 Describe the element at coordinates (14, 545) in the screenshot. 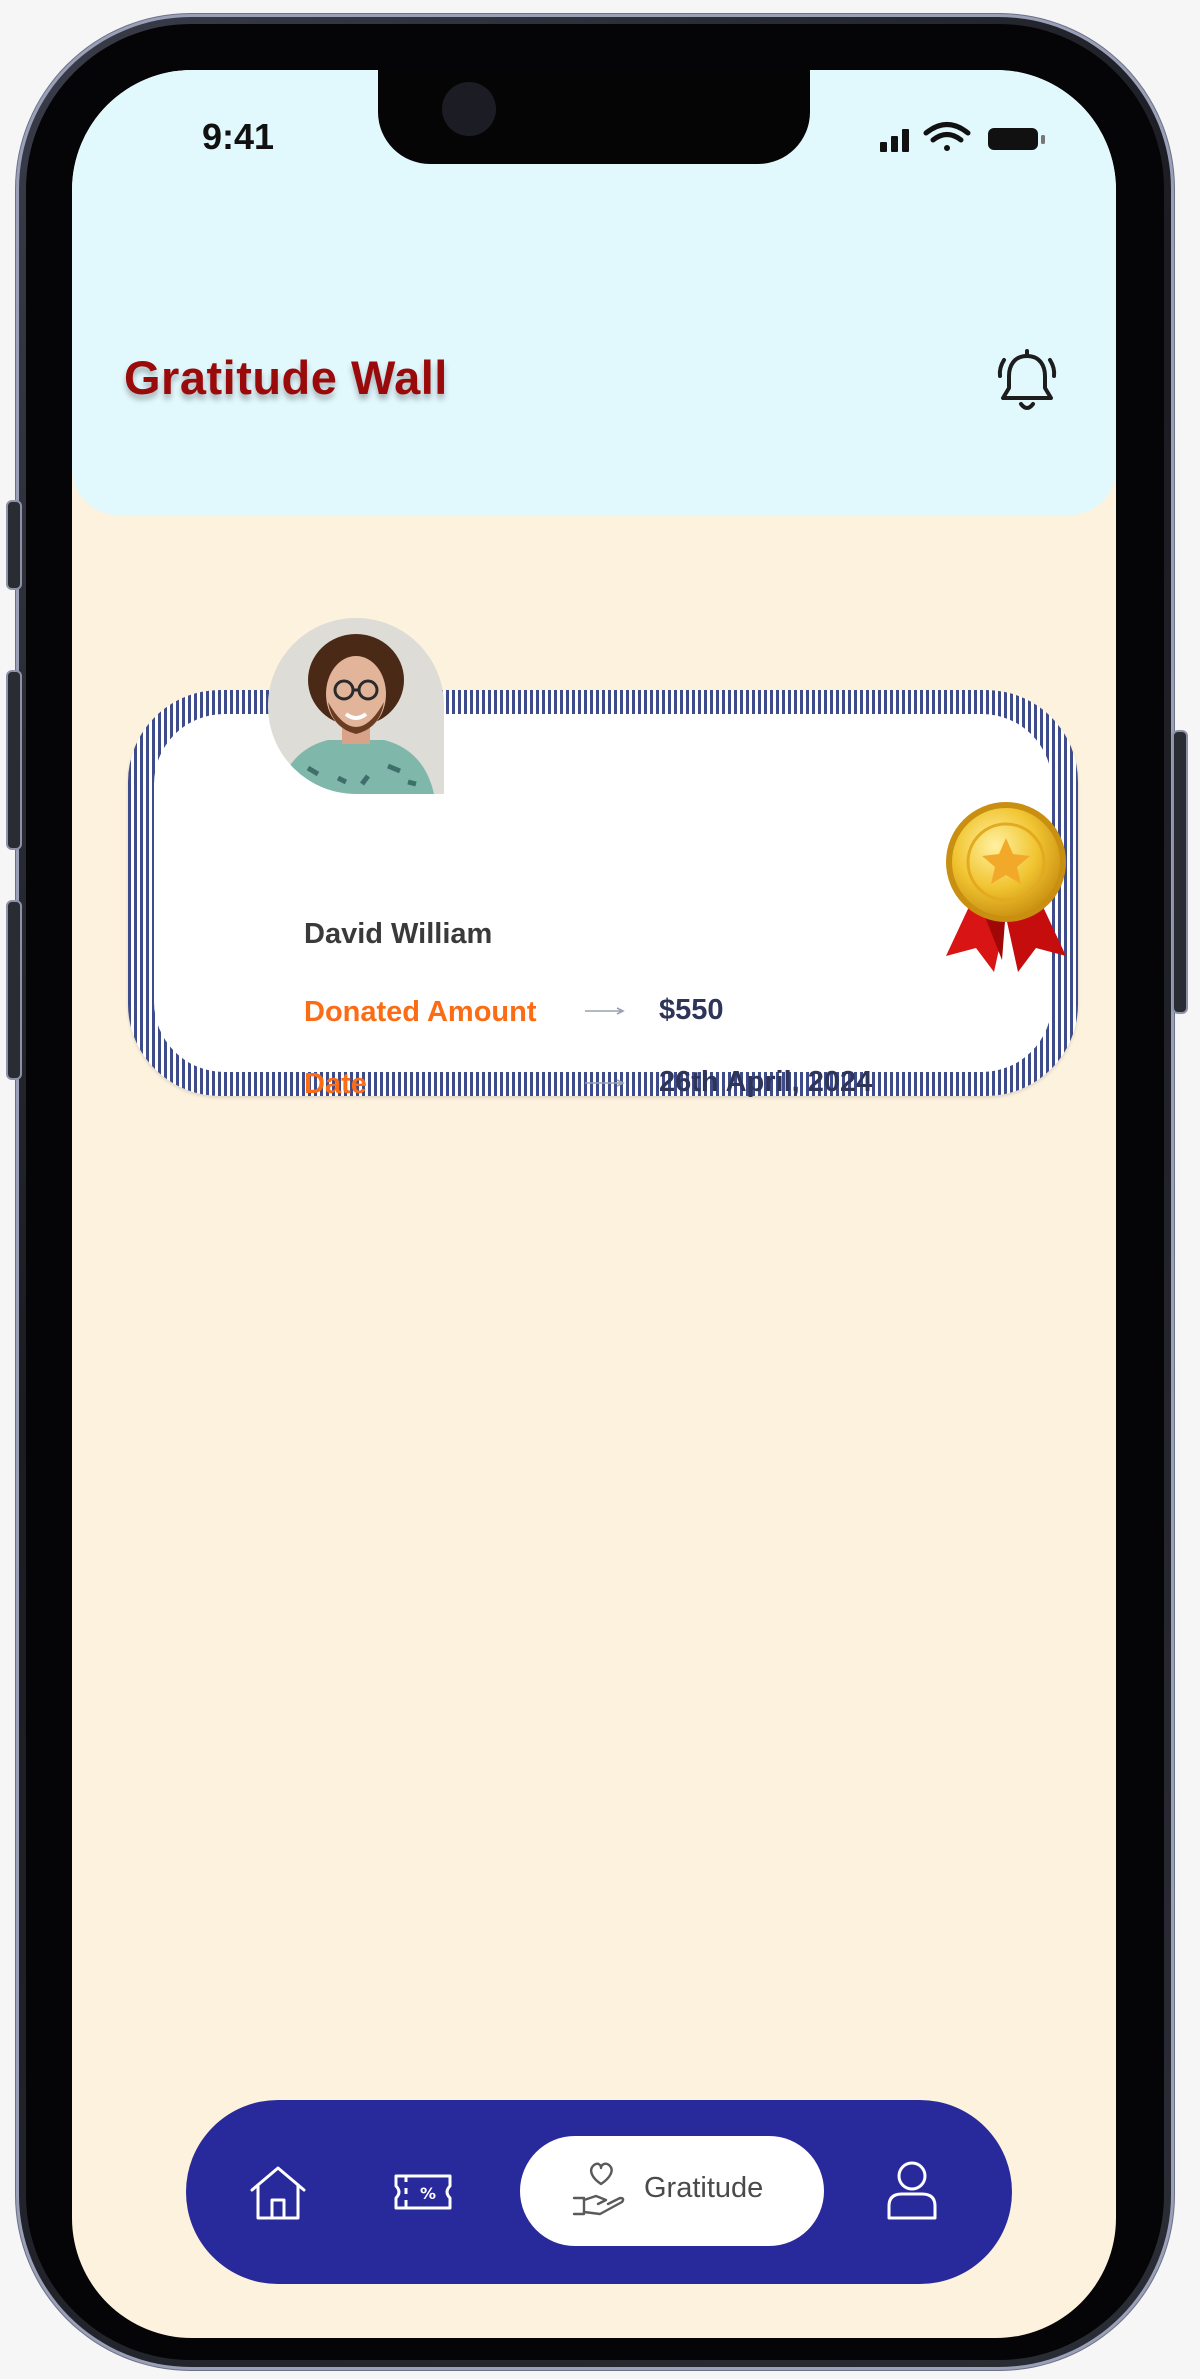

I see `mute-switch` at that location.